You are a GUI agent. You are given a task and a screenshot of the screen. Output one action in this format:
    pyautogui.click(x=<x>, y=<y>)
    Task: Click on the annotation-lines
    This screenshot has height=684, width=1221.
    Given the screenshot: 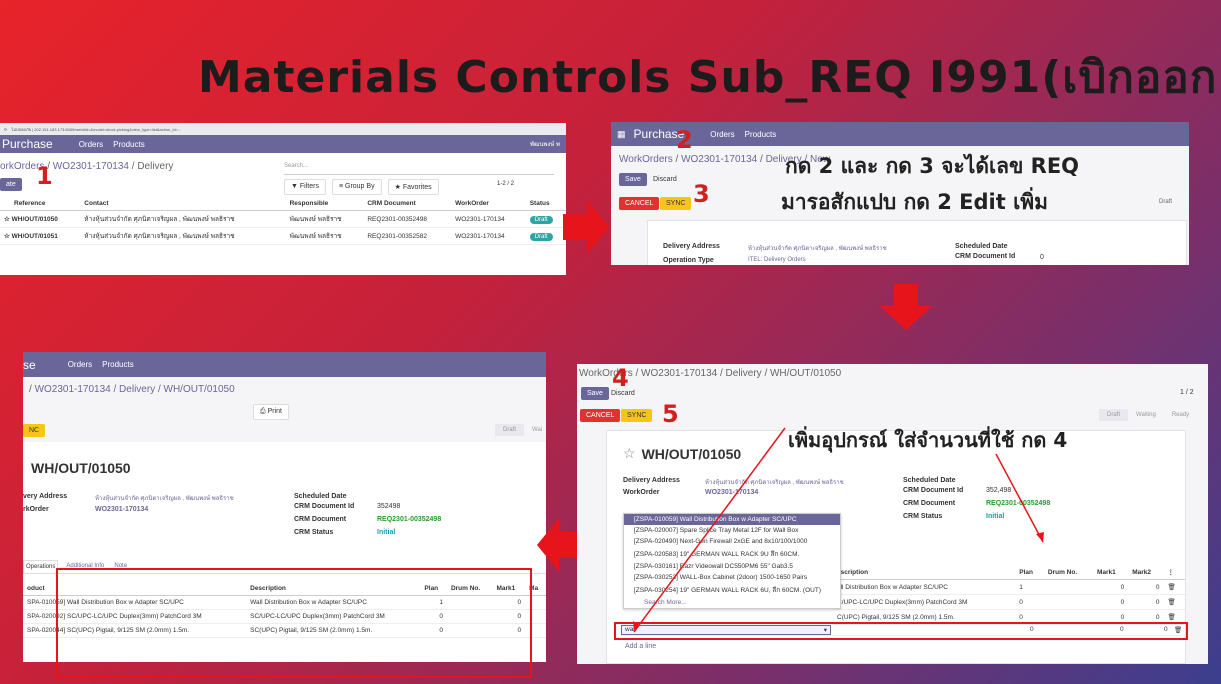 What is the action you would take?
    pyautogui.click(x=838, y=530)
    